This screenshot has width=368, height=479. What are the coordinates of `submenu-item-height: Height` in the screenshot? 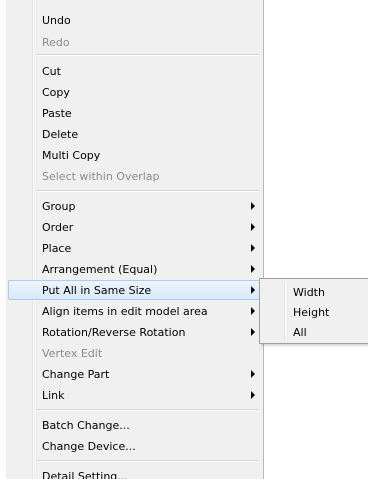 It's located at (314, 312).